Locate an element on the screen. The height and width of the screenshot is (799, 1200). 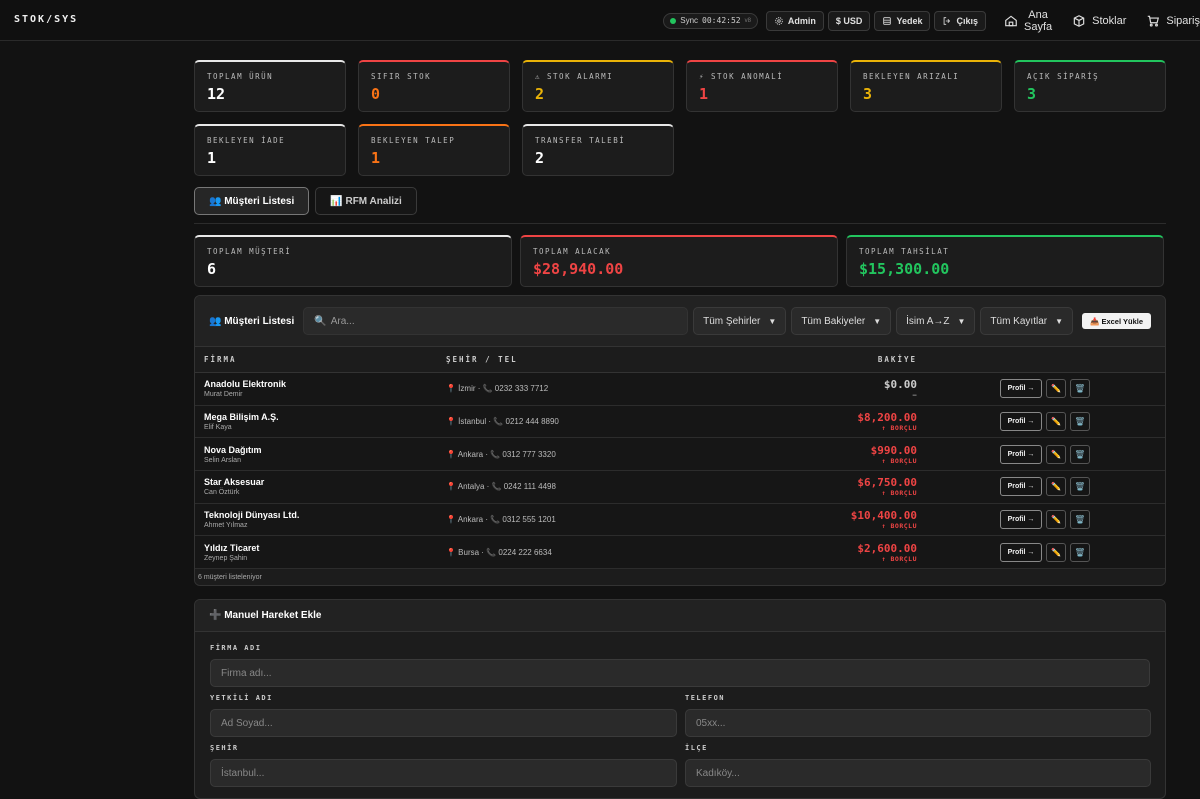
cell-balance: $0.00 — is located at coordinates (847, 389).